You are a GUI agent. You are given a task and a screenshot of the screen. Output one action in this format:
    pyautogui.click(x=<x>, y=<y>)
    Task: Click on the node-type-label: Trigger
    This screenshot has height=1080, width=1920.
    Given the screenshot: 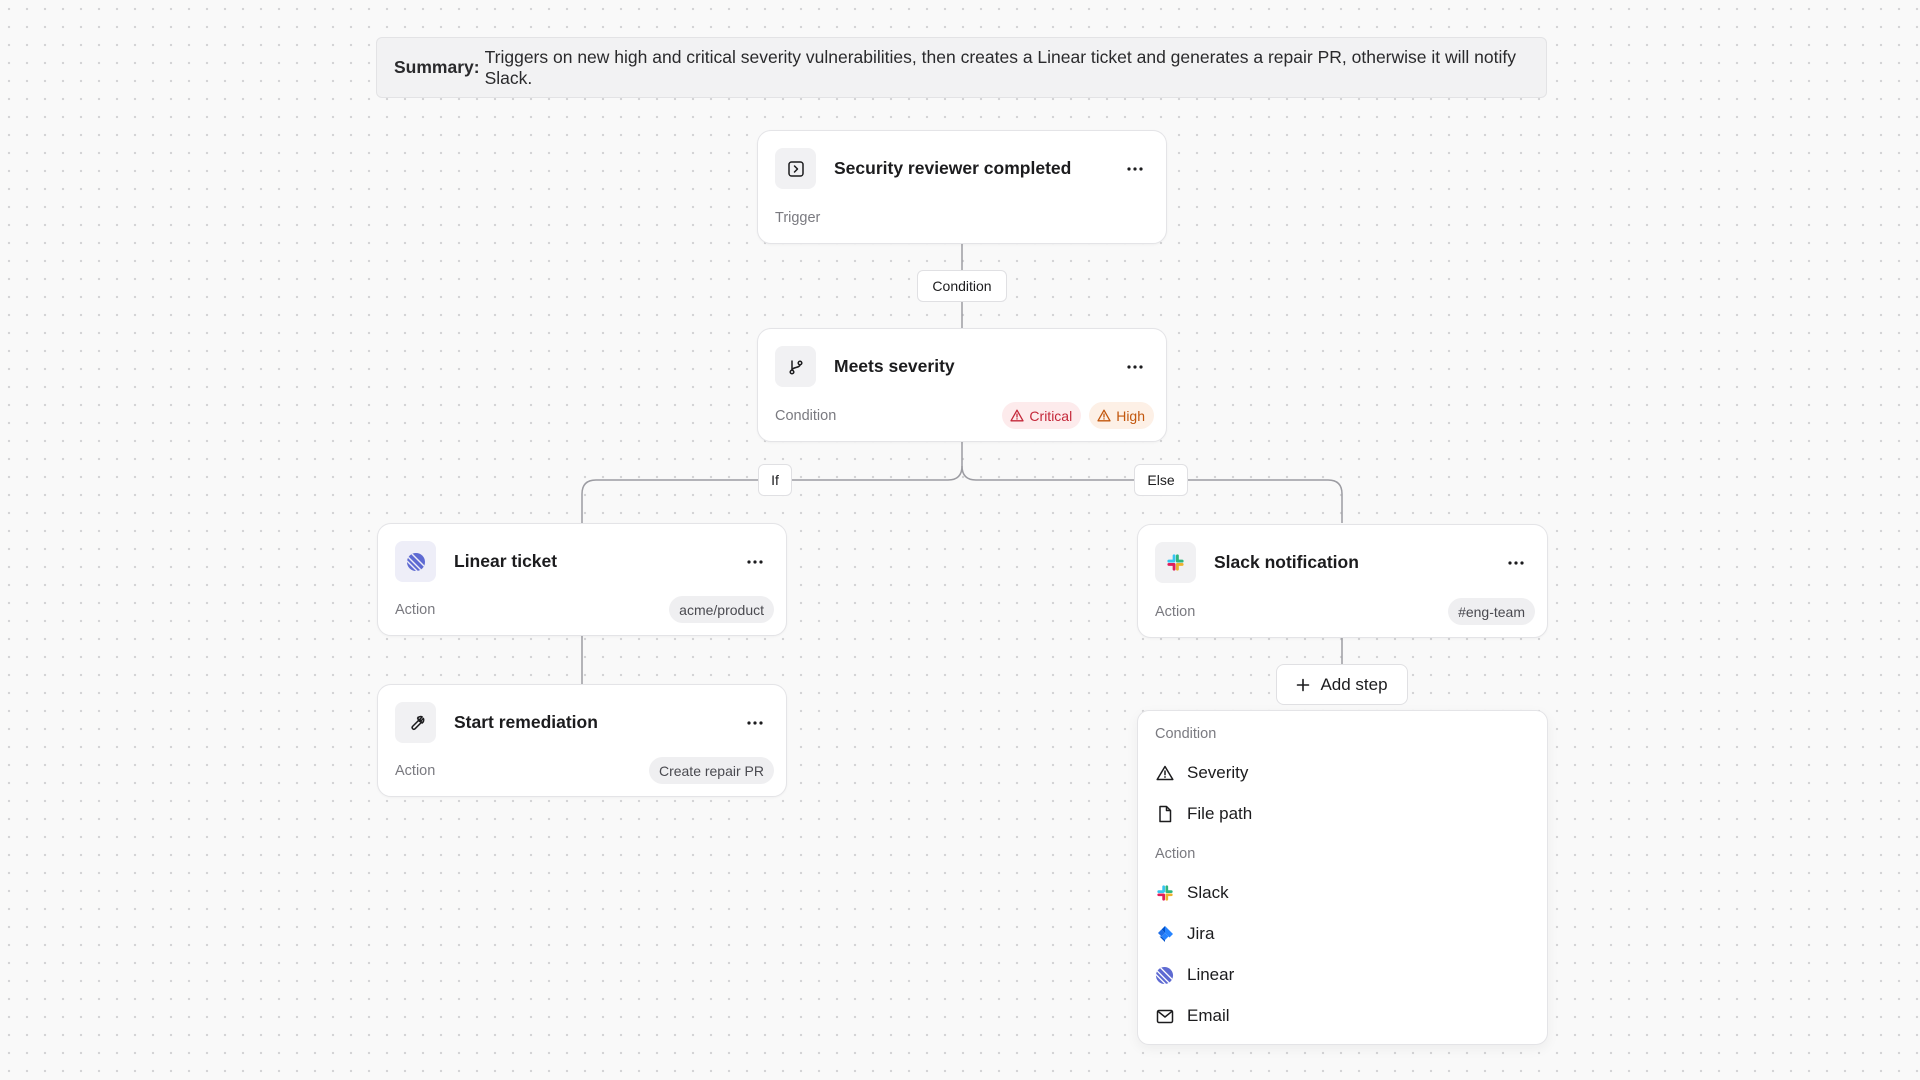 What is the action you would take?
    pyautogui.click(x=798, y=217)
    